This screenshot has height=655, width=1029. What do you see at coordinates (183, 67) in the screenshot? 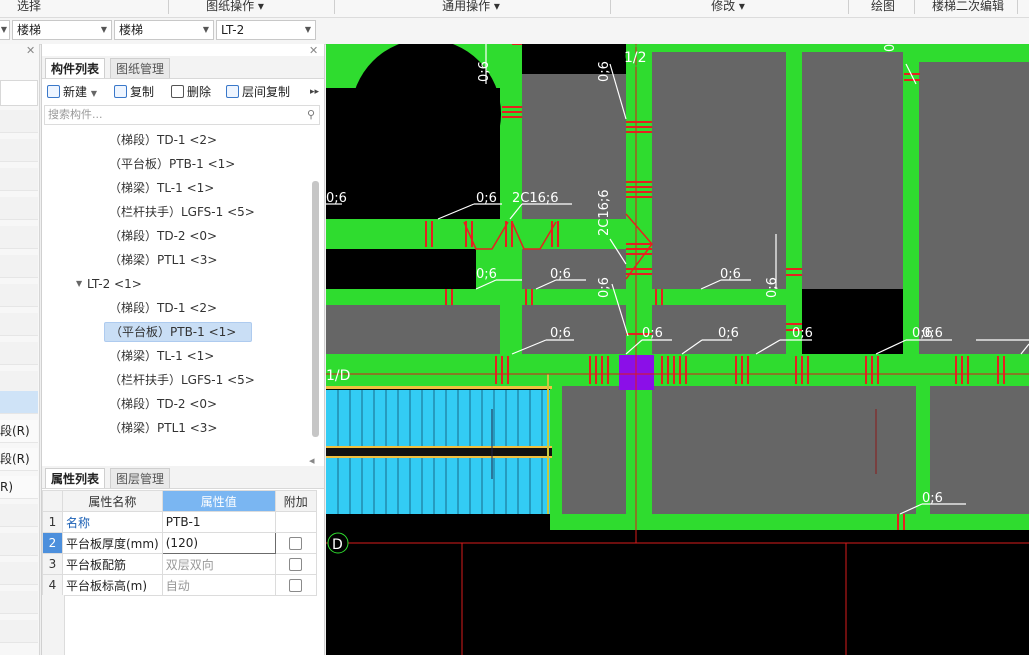
I see `component-tabbar: 构件列表 图纸管理` at bounding box center [183, 67].